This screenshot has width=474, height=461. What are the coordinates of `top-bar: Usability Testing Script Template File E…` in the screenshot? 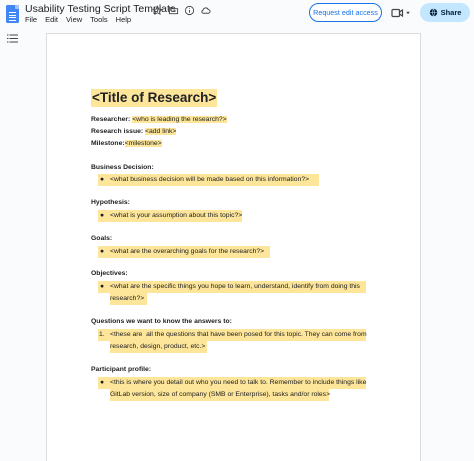 It's located at (237, 15).